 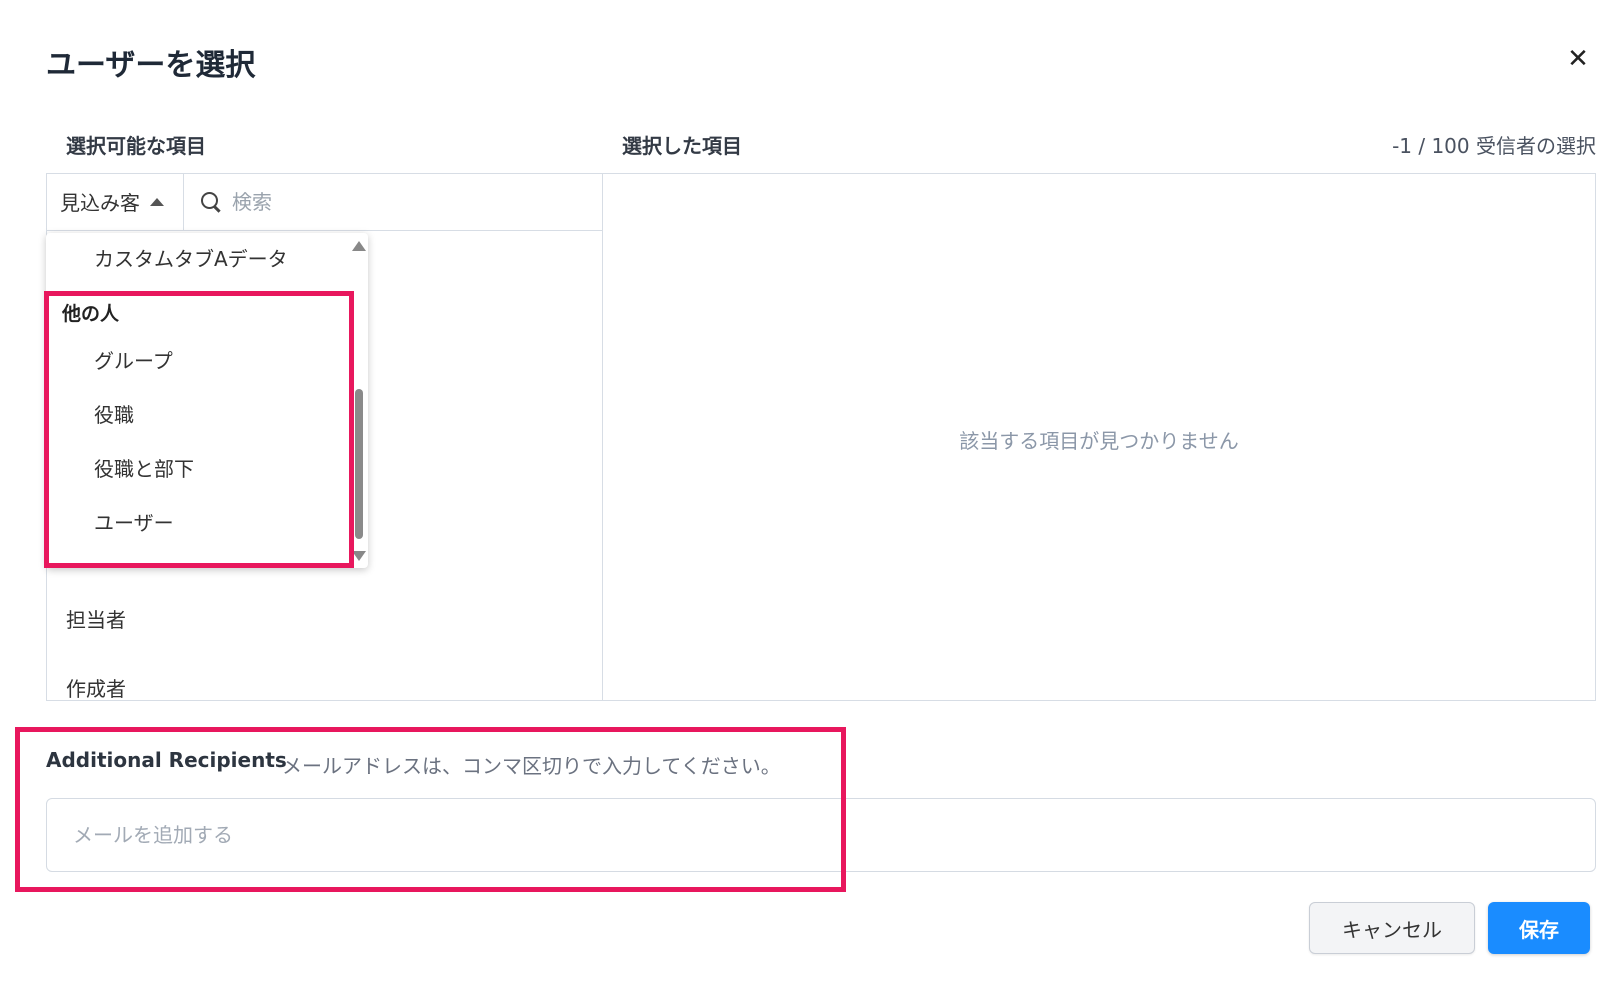 I want to click on available-toolbar: 見込み客, so click(x=324, y=202).